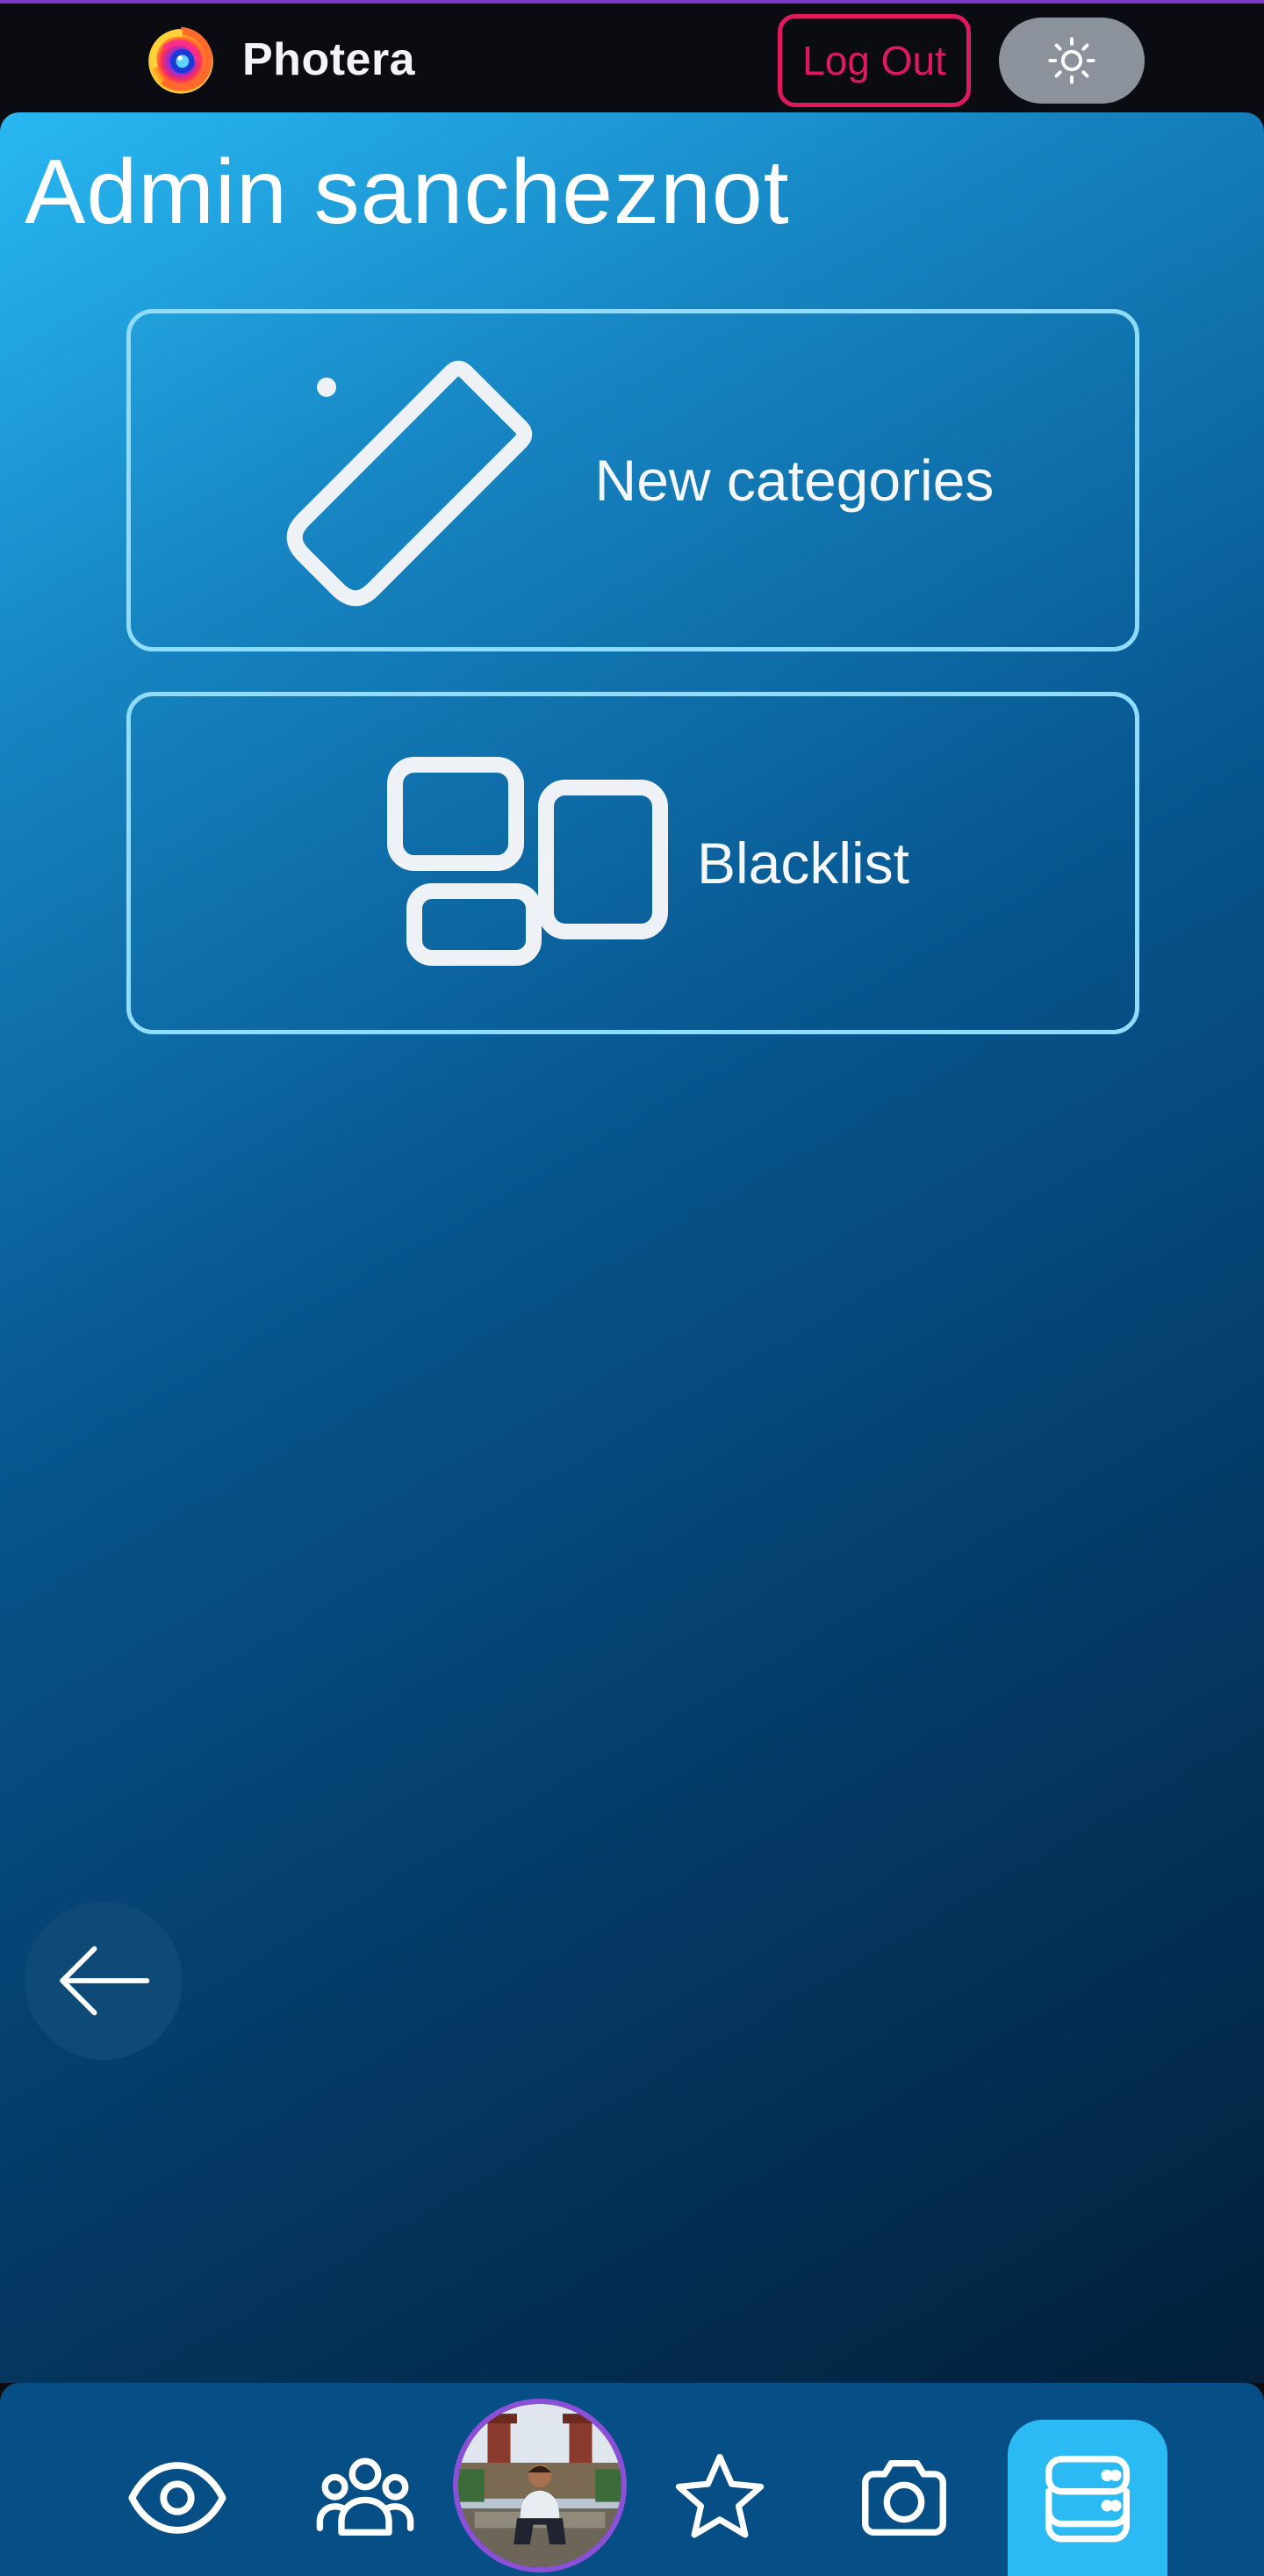  What do you see at coordinates (409, 483) in the screenshot?
I see `tag-icon` at bounding box center [409, 483].